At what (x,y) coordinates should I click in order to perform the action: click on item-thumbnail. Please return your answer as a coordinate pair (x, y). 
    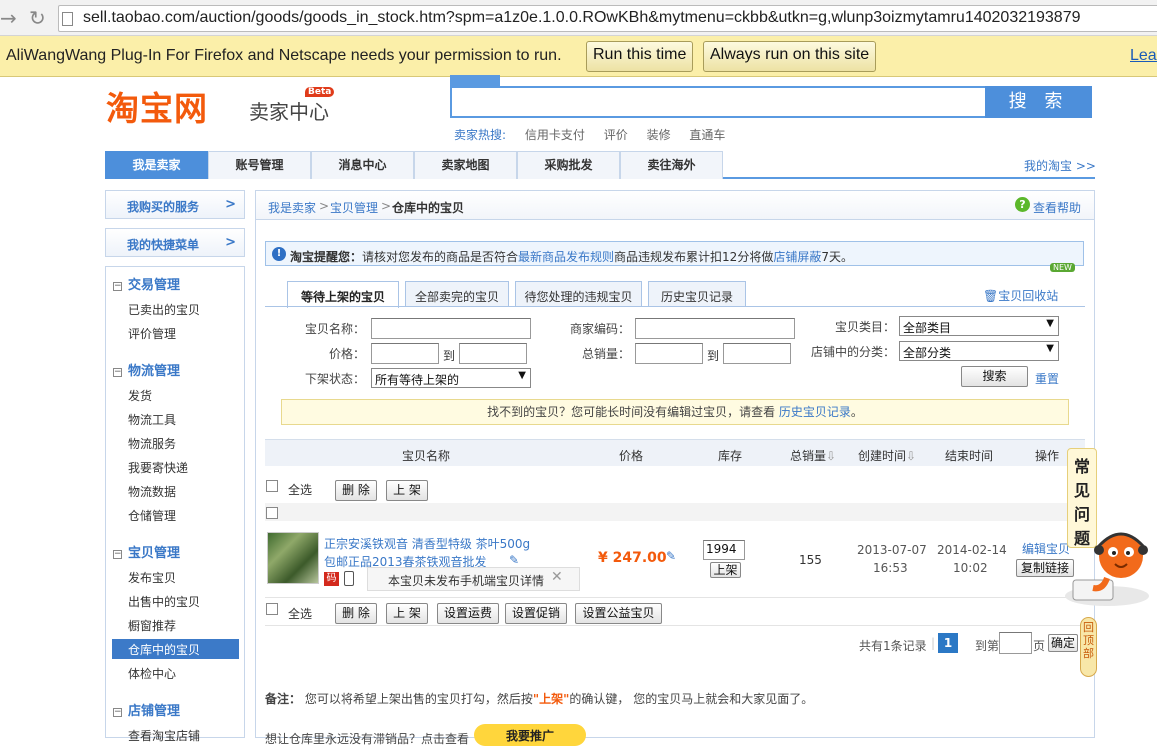
    Looking at the image, I should click on (293, 558).